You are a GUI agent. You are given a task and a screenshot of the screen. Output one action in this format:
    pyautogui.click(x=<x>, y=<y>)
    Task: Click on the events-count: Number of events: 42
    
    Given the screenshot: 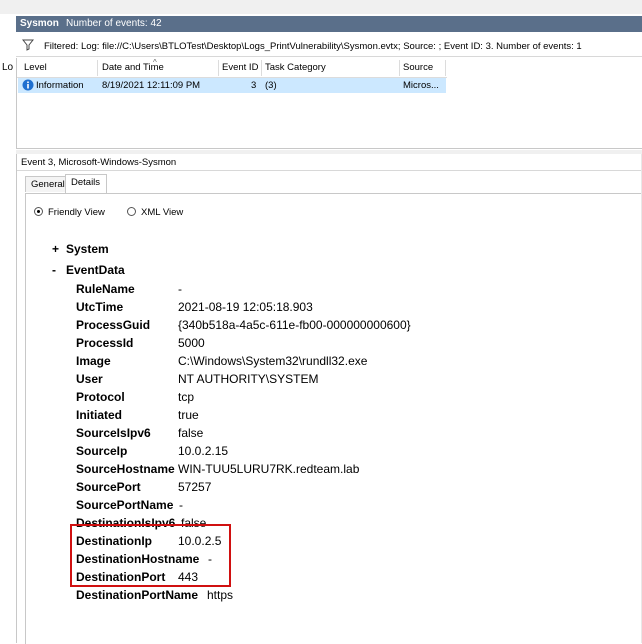 What is the action you would take?
    pyautogui.click(x=114, y=23)
    